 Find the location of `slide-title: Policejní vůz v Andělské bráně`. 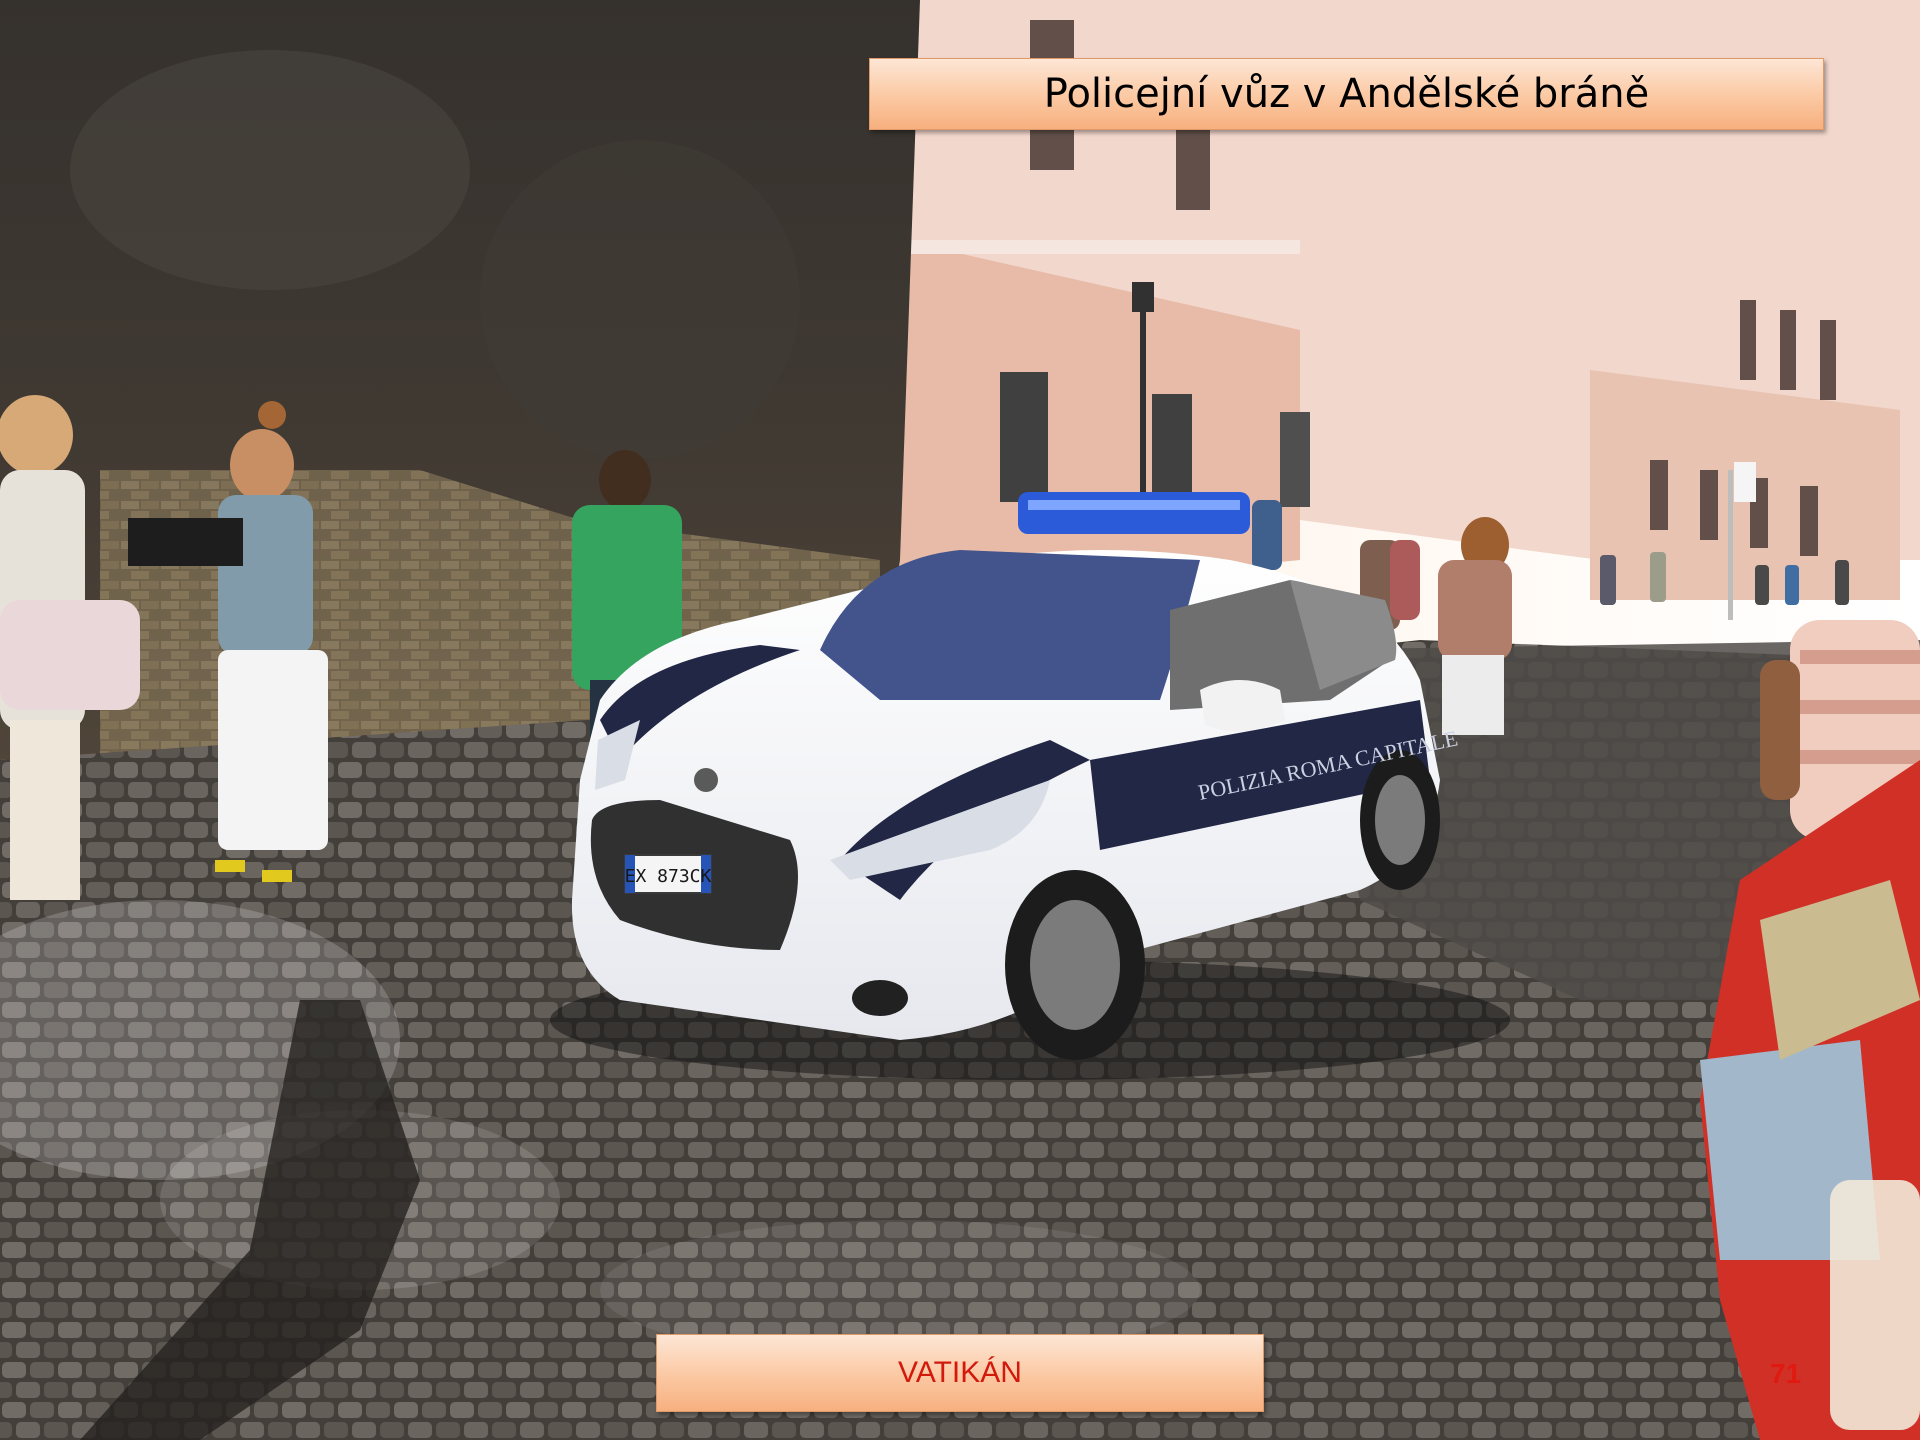

slide-title: Policejní vůz v Andělské bráně is located at coordinates (1346, 94).